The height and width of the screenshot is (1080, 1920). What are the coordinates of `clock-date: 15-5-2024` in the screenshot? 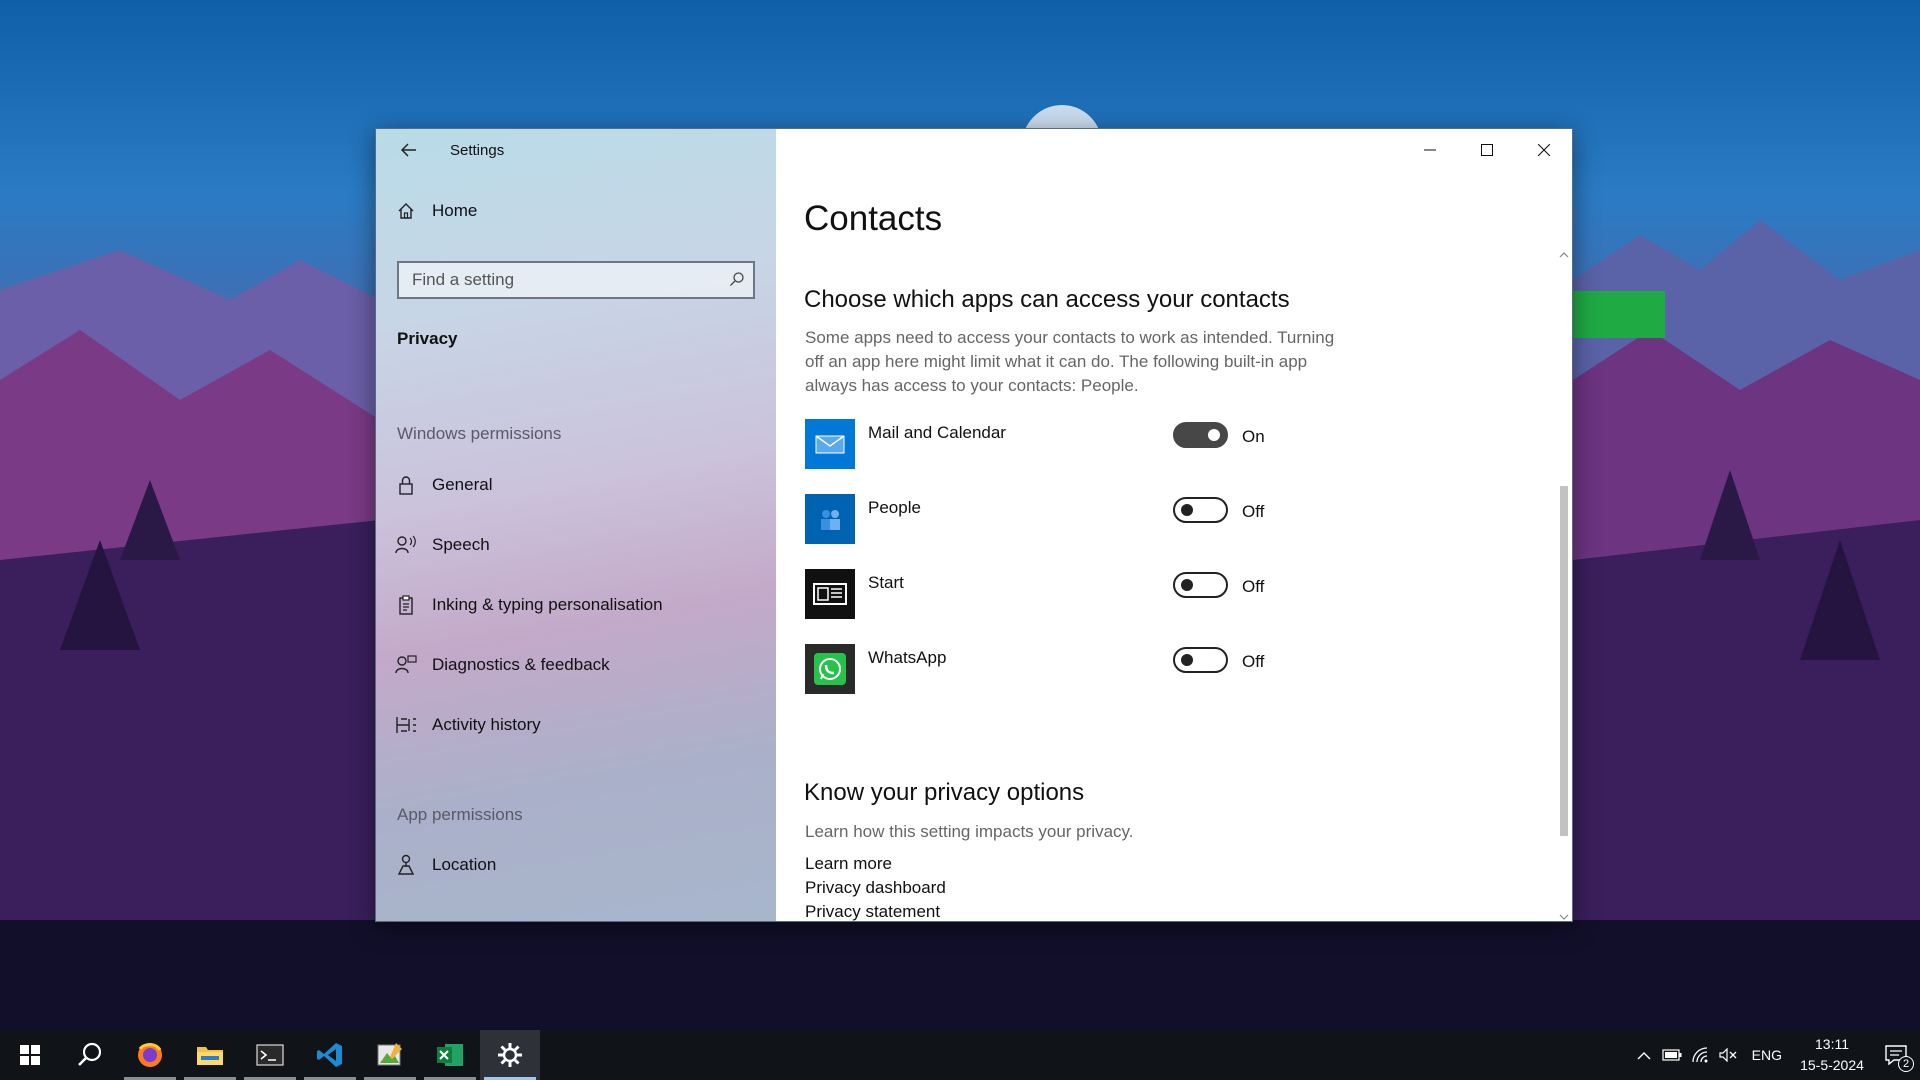 It's located at (1832, 1065).